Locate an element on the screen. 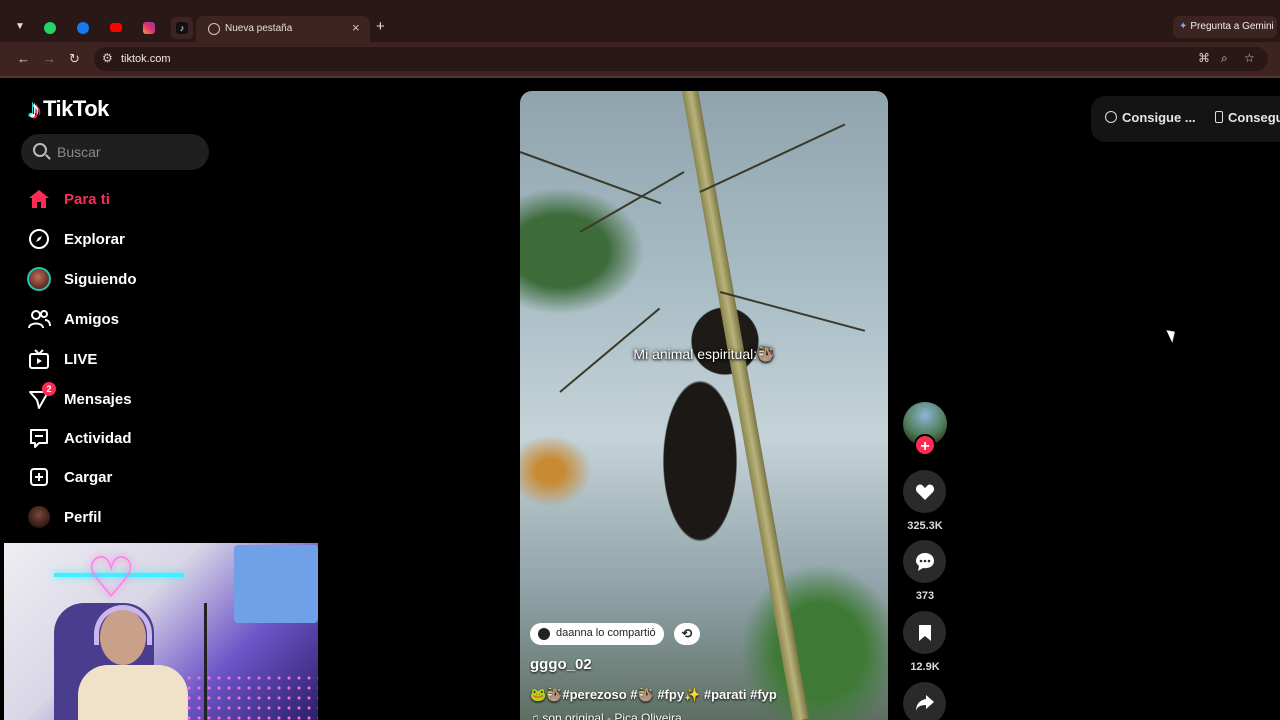  video-username: gggo_02 is located at coordinates (561, 664).